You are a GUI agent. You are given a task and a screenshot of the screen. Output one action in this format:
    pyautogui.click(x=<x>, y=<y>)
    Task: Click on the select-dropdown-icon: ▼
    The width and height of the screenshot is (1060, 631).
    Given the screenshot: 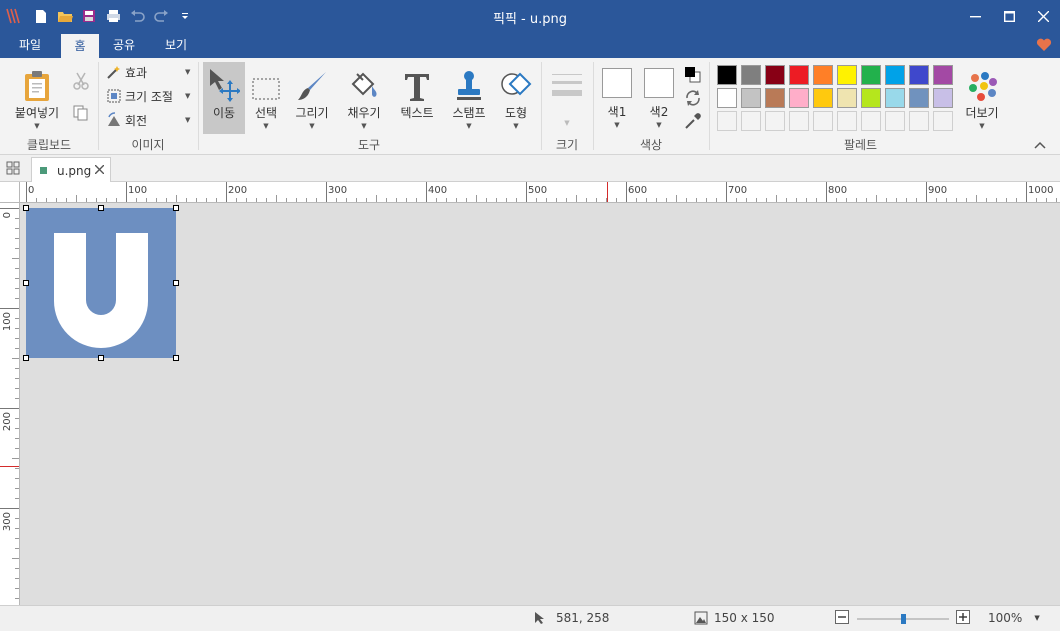 What is the action you would take?
    pyautogui.click(x=266, y=126)
    